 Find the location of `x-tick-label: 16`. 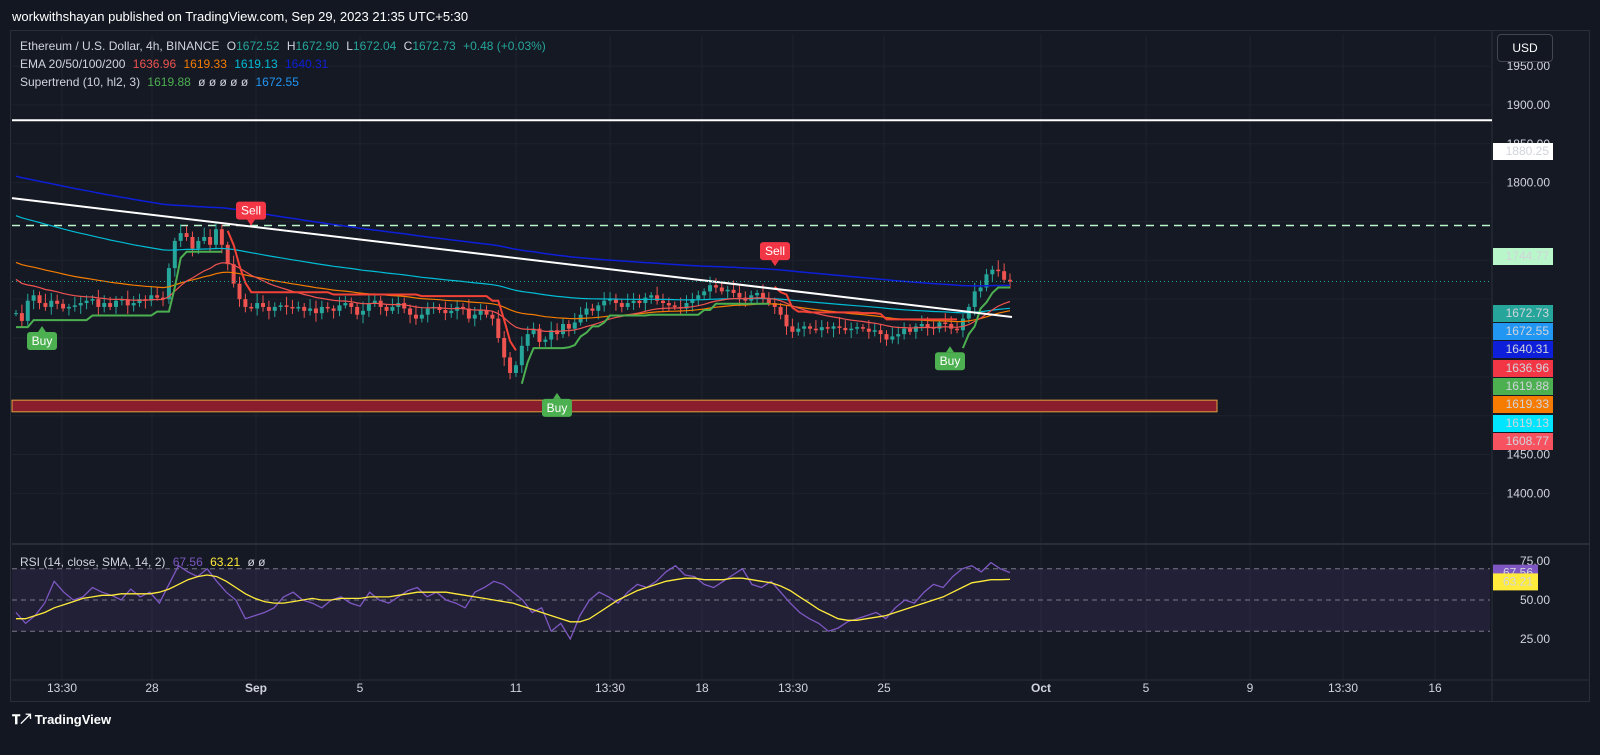

x-tick-label: 16 is located at coordinates (1435, 688).